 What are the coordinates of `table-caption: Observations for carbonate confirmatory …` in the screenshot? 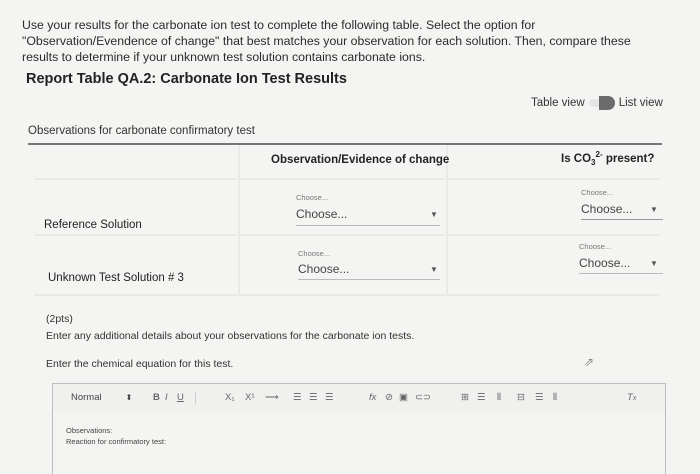 It's located at (141, 131).